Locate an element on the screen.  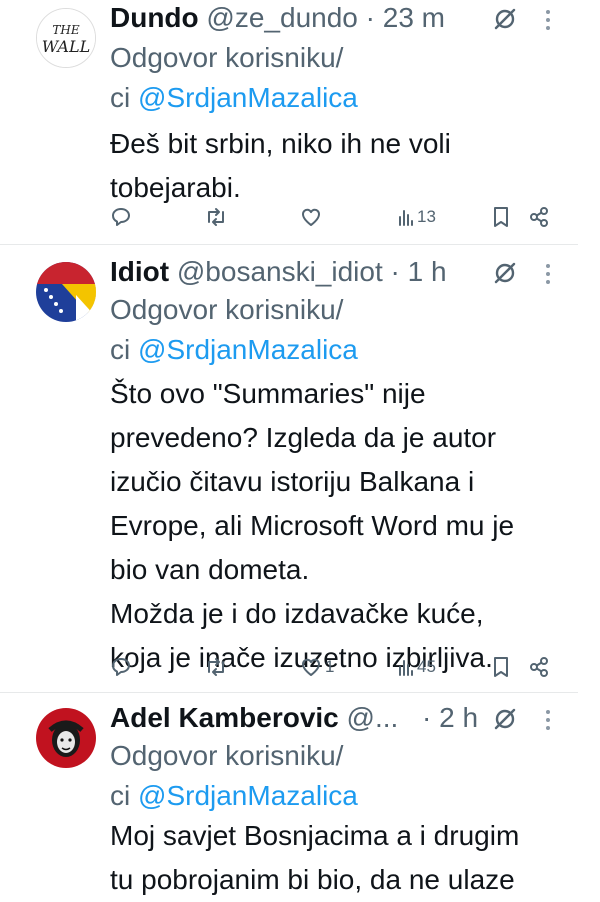
tweet-header: Idiot @bosanski_idiot · 1 h is located at coordinates (278, 272).